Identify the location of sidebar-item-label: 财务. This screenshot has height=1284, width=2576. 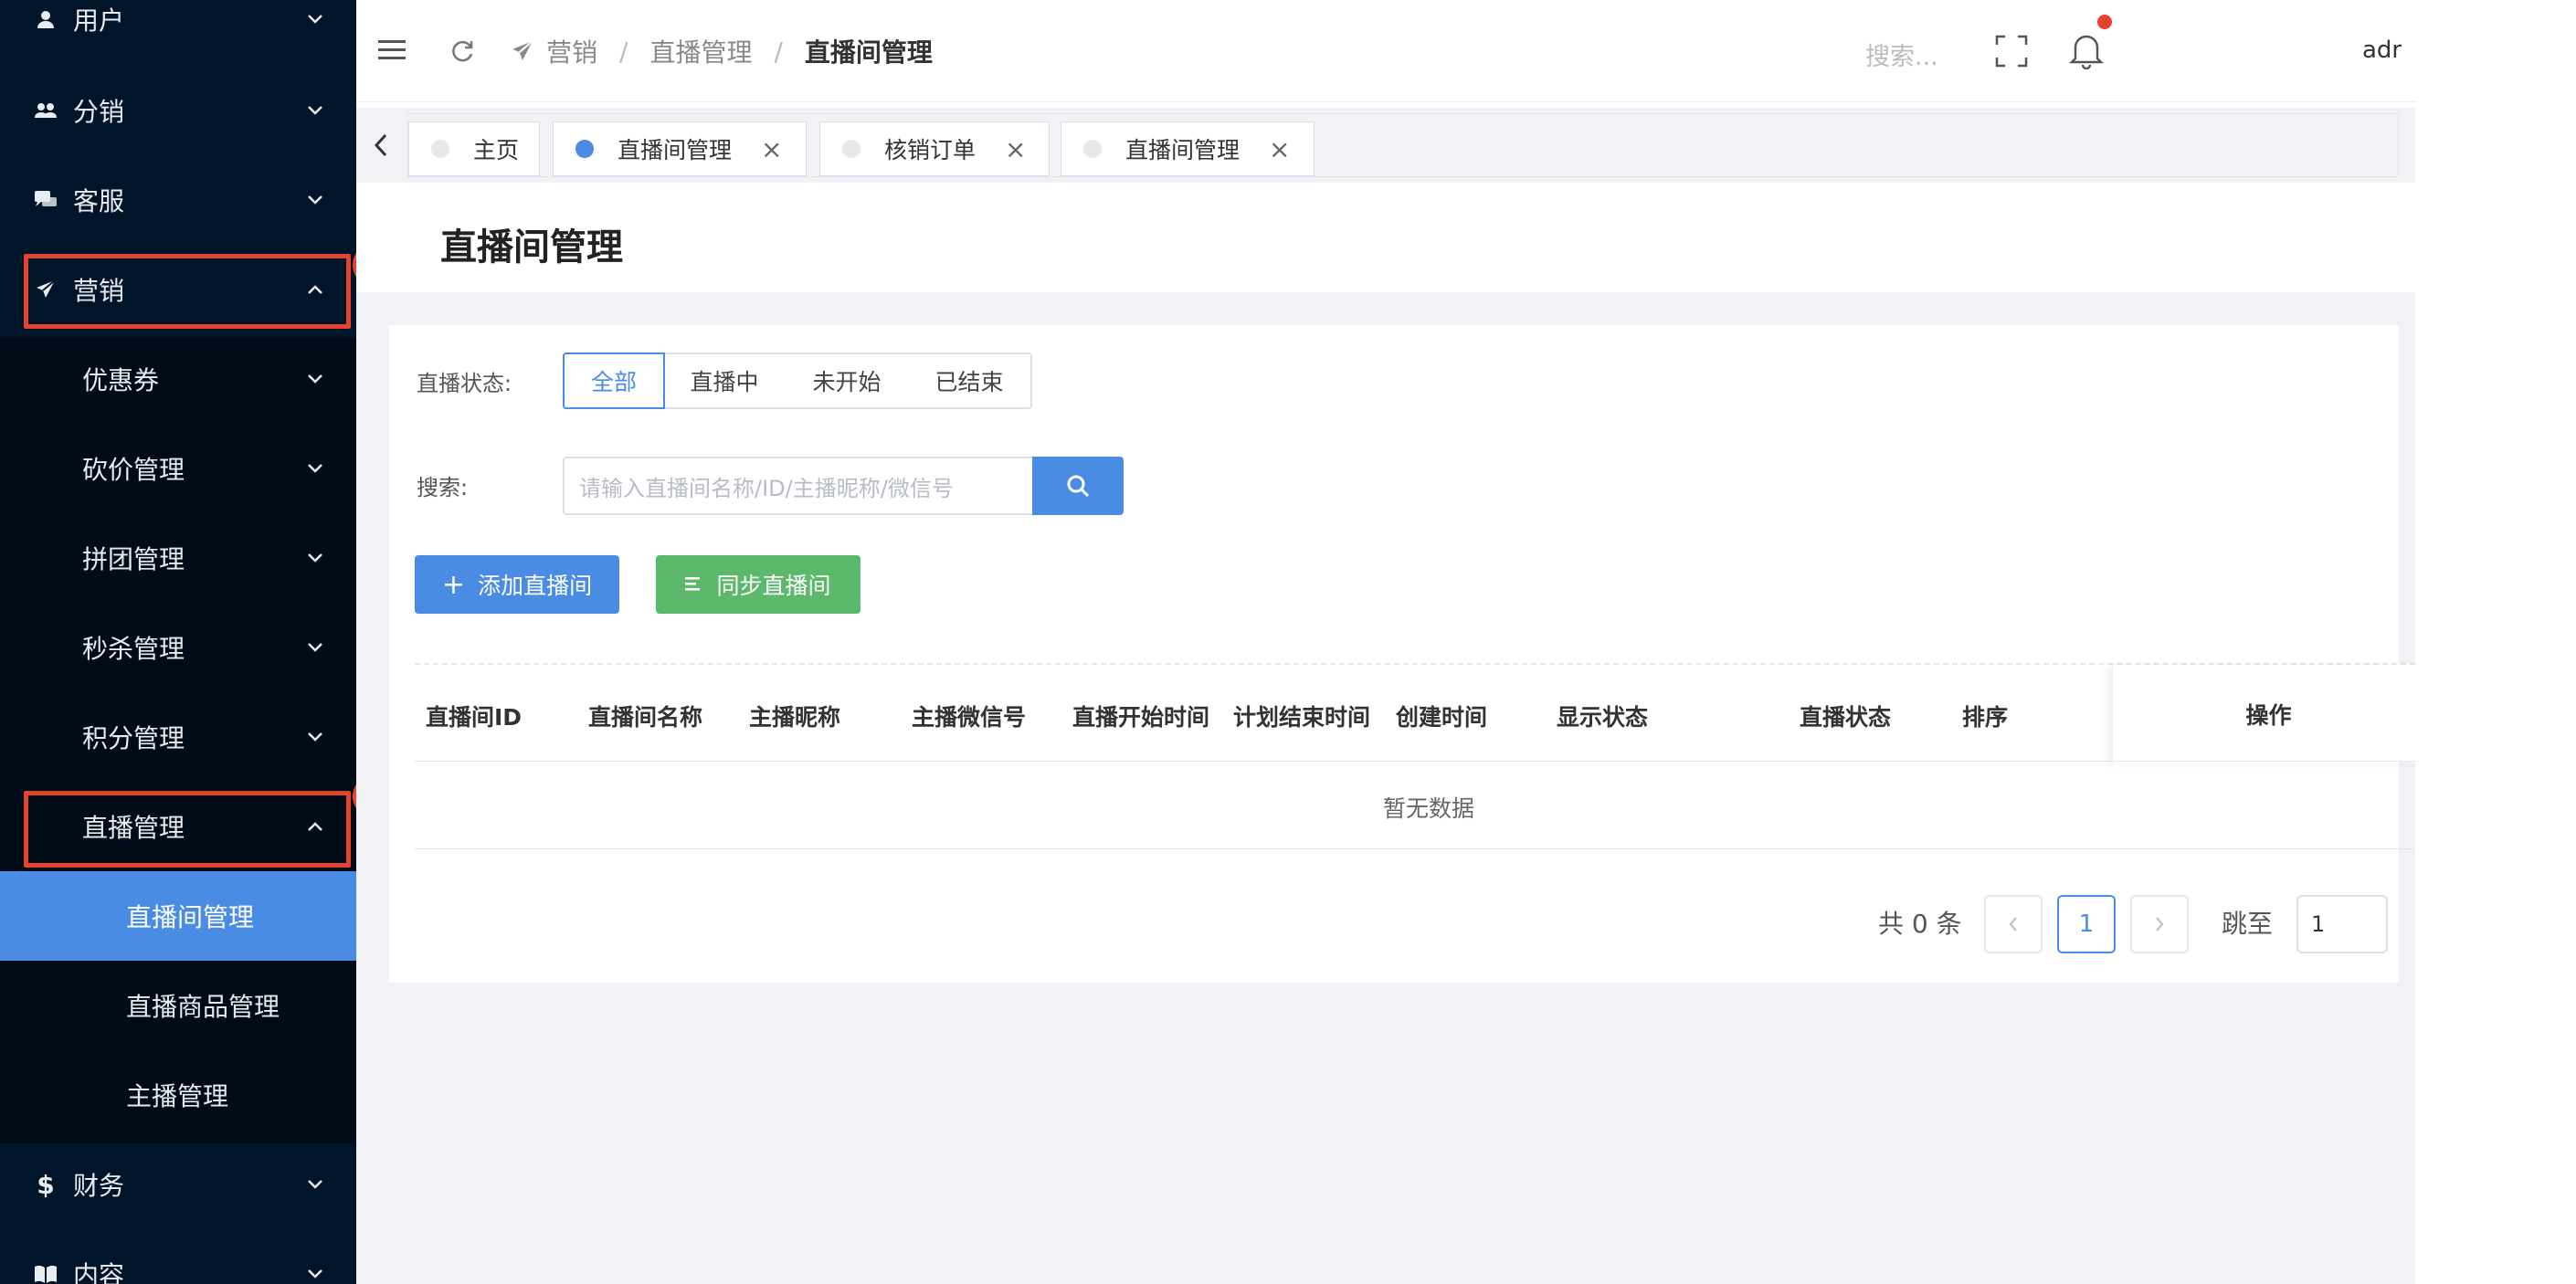
(99, 1186).